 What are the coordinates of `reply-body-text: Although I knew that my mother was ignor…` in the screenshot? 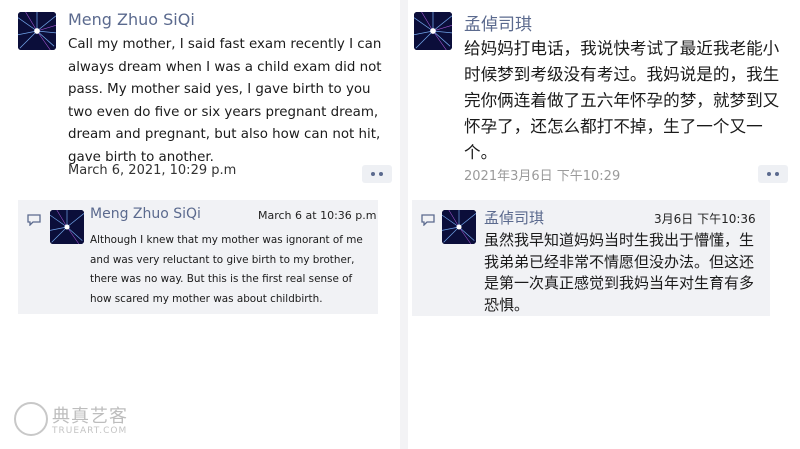 It's located at (226, 269).